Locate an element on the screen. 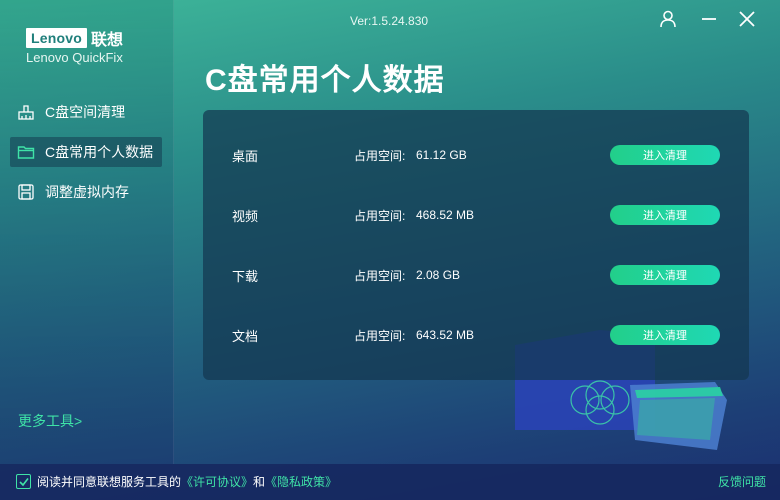 This screenshot has width=780, height=500. sidebar-item-label: 调整虚拟内存 is located at coordinates (87, 192).